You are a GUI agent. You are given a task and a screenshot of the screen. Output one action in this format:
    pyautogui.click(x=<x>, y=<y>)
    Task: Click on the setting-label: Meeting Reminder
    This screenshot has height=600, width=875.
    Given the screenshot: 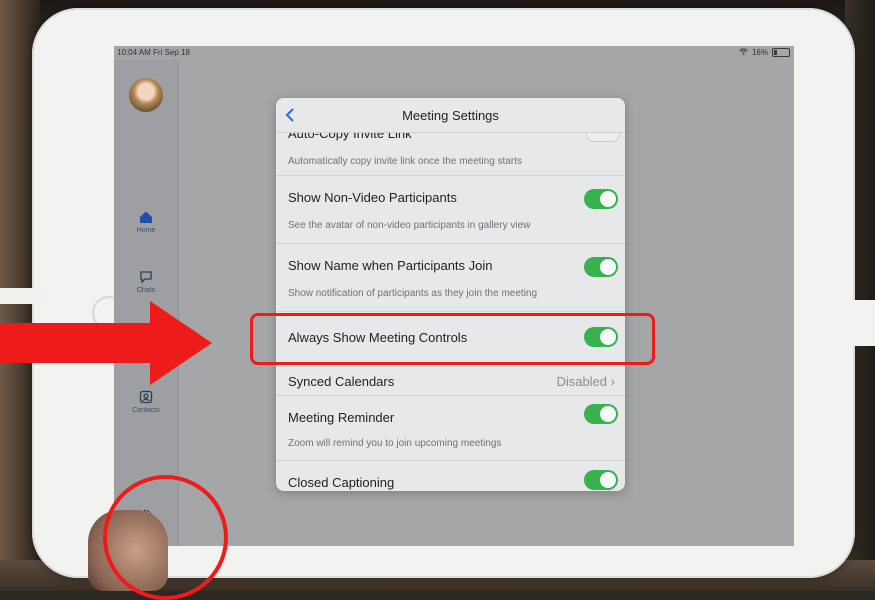 What is the action you would take?
    pyautogui.click(x=341, y=417)
    